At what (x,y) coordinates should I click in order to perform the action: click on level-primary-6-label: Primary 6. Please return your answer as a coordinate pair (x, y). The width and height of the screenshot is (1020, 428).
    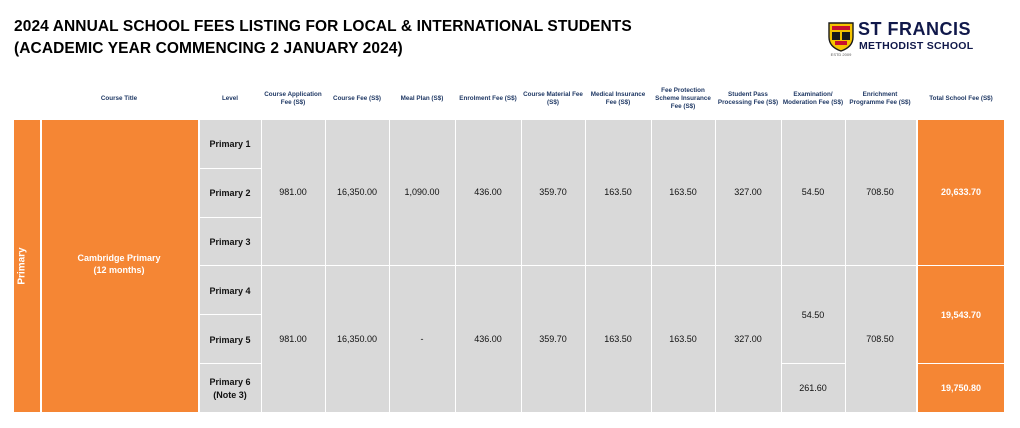
    Looking at the image, I should click on (230, 382).